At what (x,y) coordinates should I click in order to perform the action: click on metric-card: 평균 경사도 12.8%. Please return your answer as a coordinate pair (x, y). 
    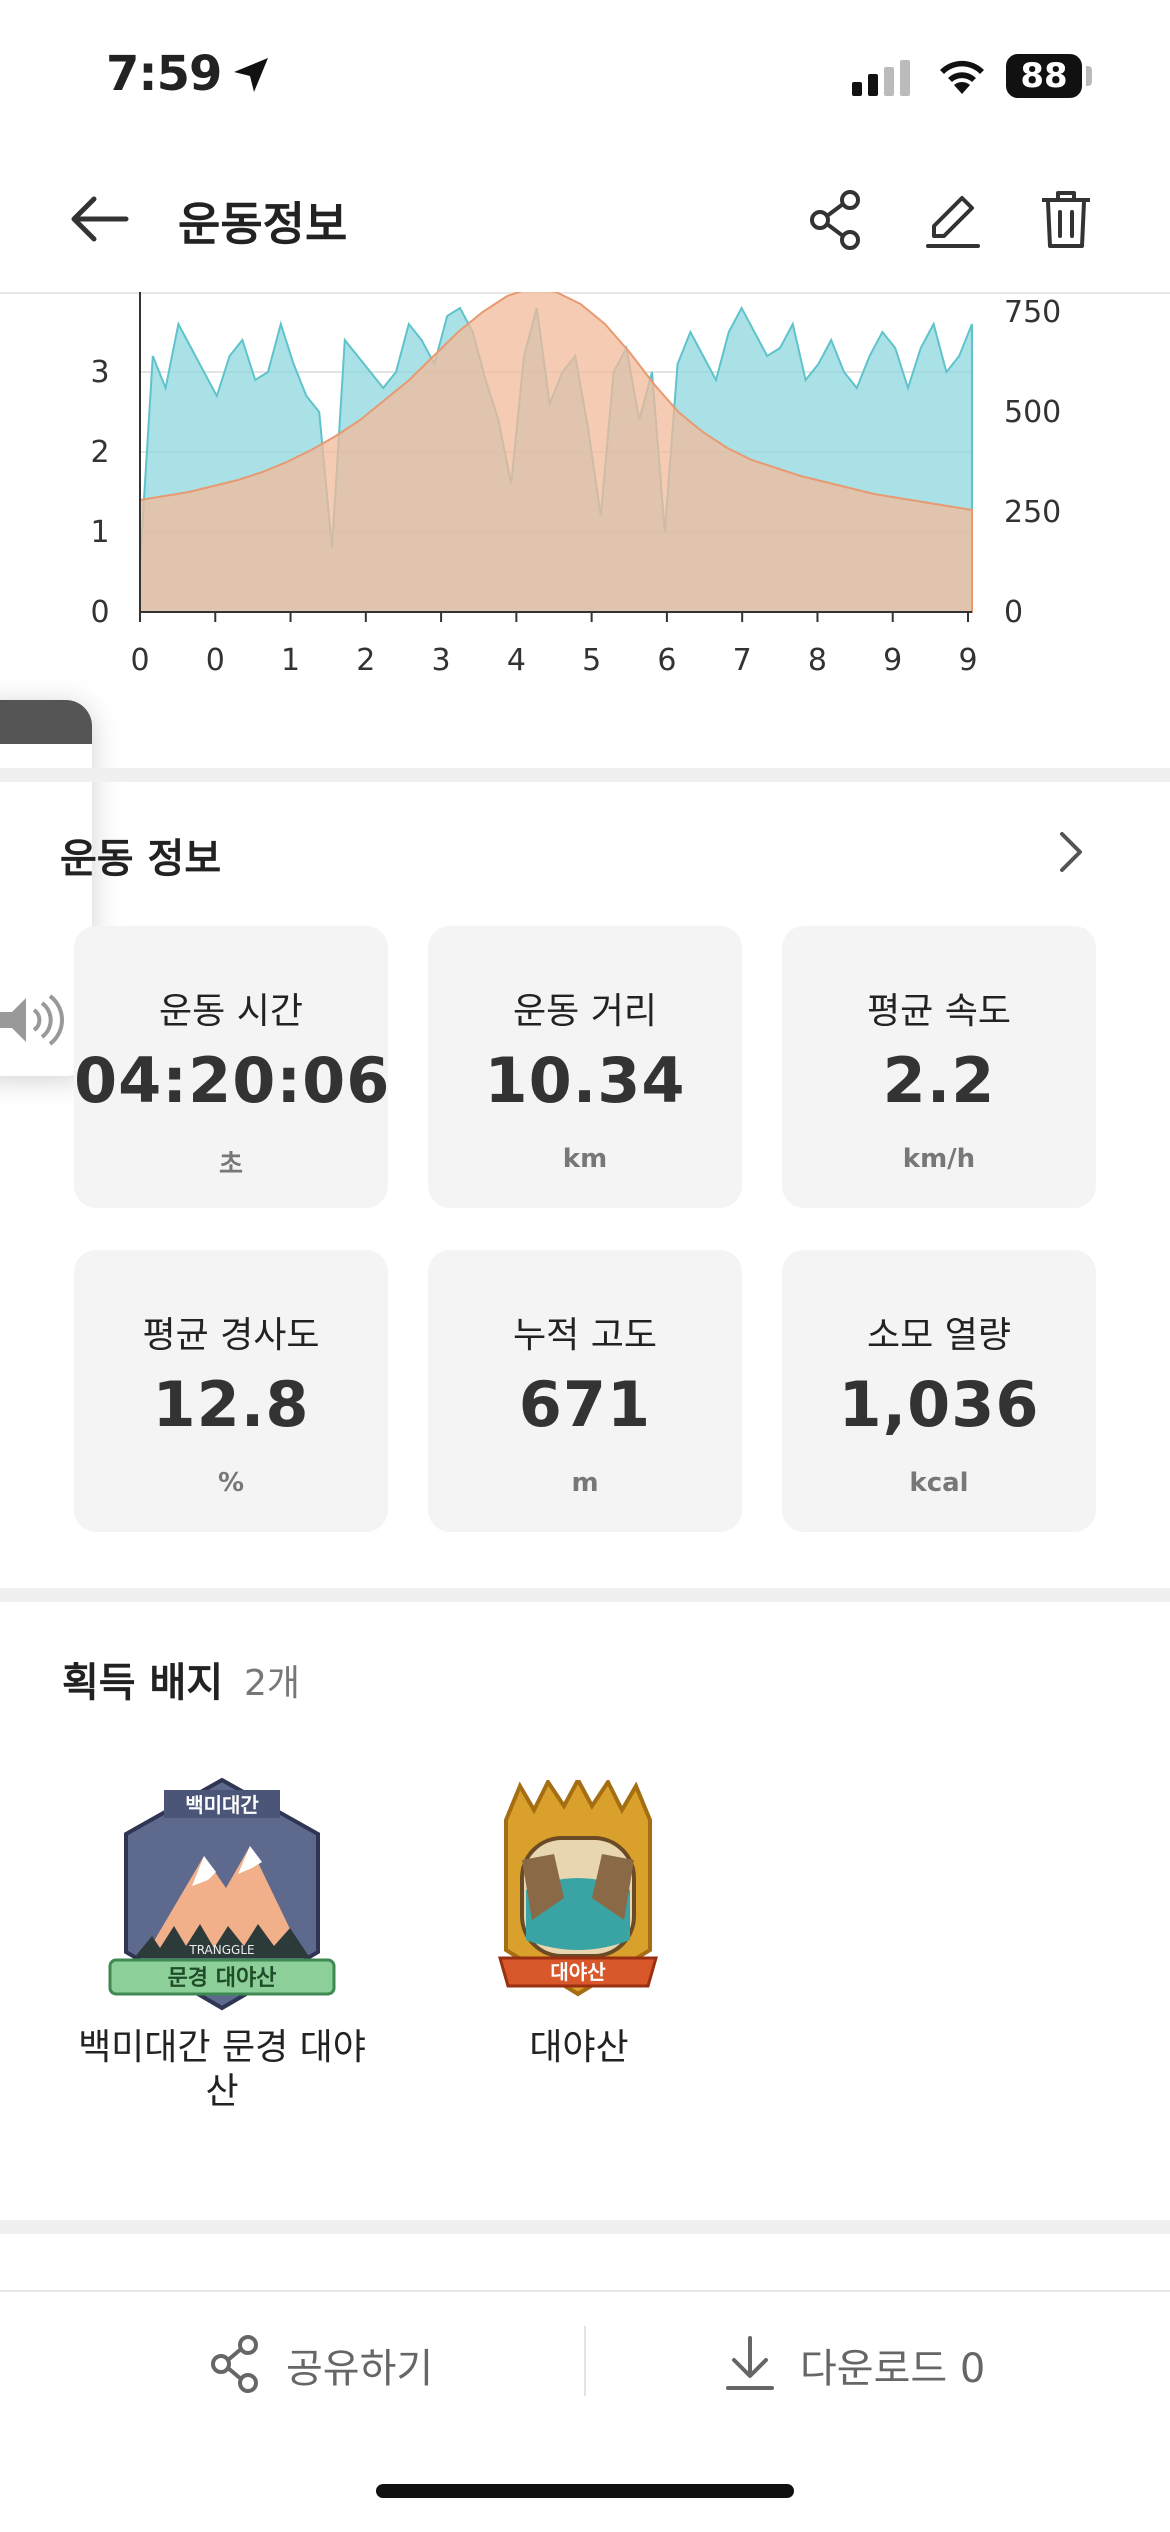
    Looking at the image, I should click on (231, 1391).